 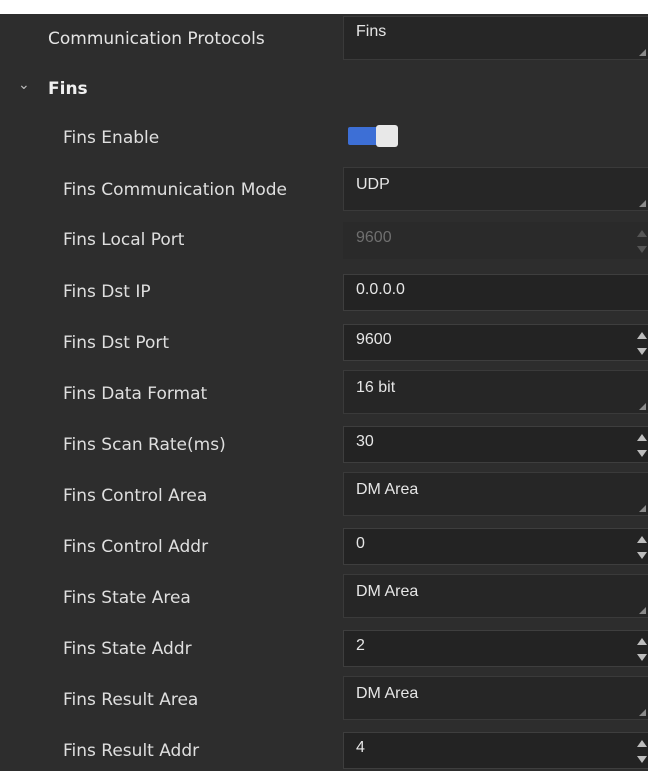 I want to click on fins-data-format-label: Fins Data Format, so click(x=135, y=394).